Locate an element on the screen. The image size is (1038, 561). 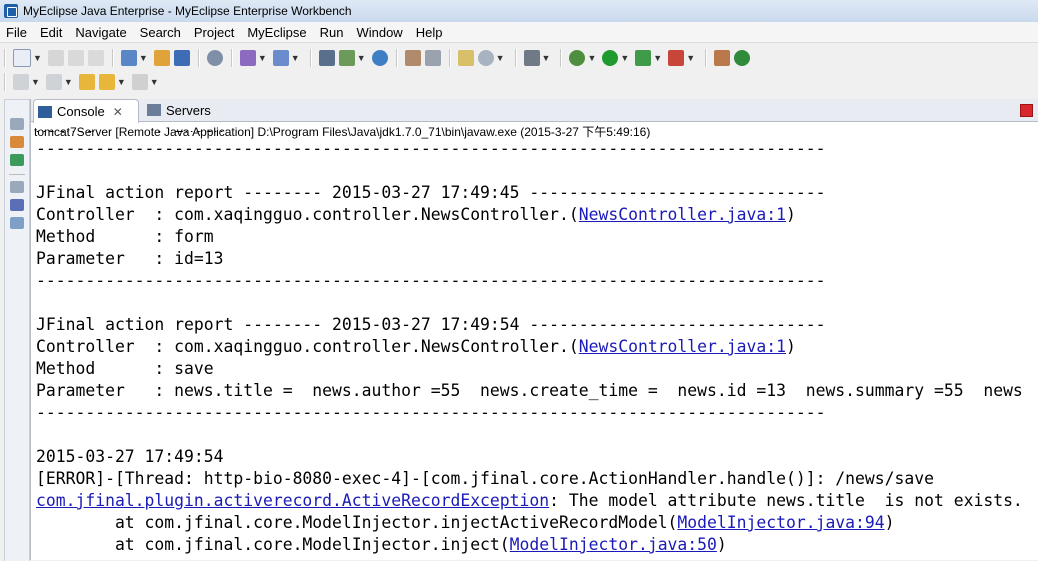
menu-file: File is located at coordinates (17, 32).